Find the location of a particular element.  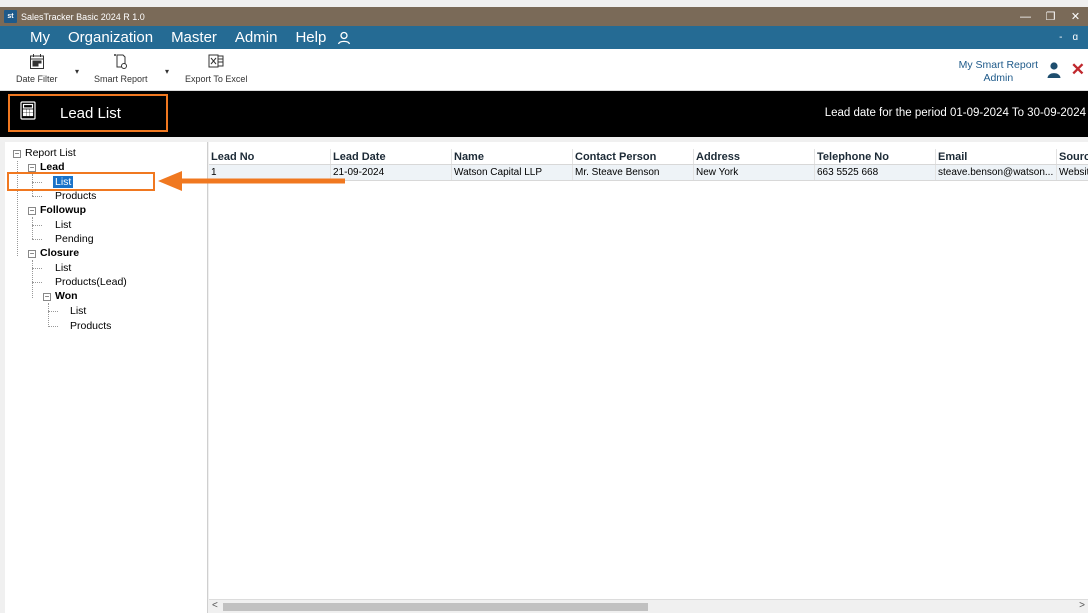

tree-item-closure-products: Products(Lead) is located at coordinates (91, 282).